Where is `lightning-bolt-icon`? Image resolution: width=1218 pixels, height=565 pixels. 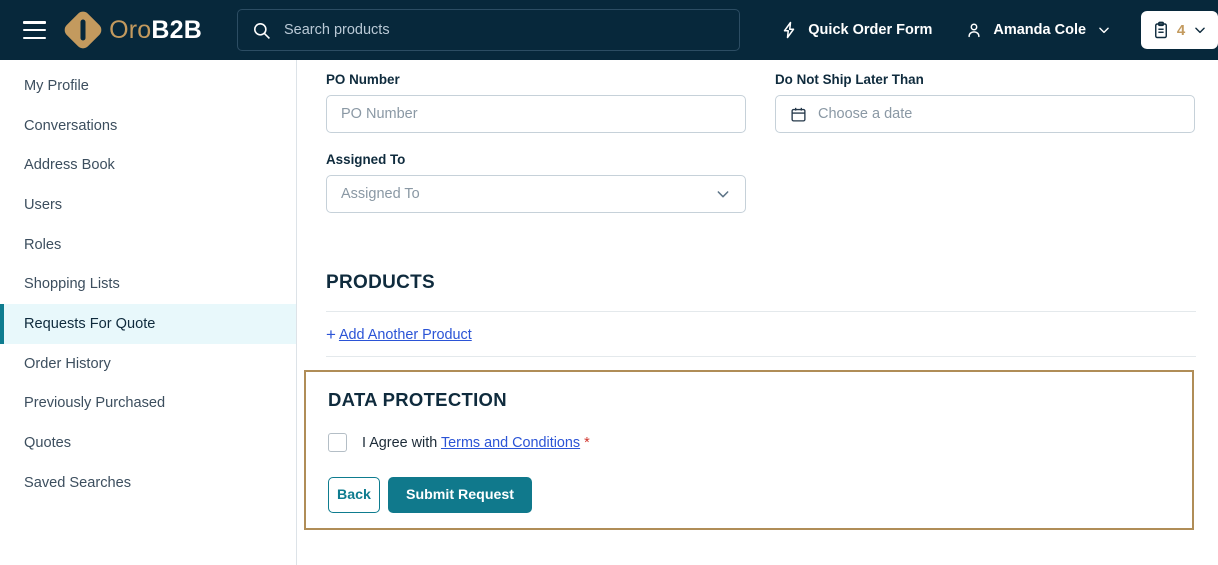
lightning-bolt-icon is located at coordinates (789, 30).